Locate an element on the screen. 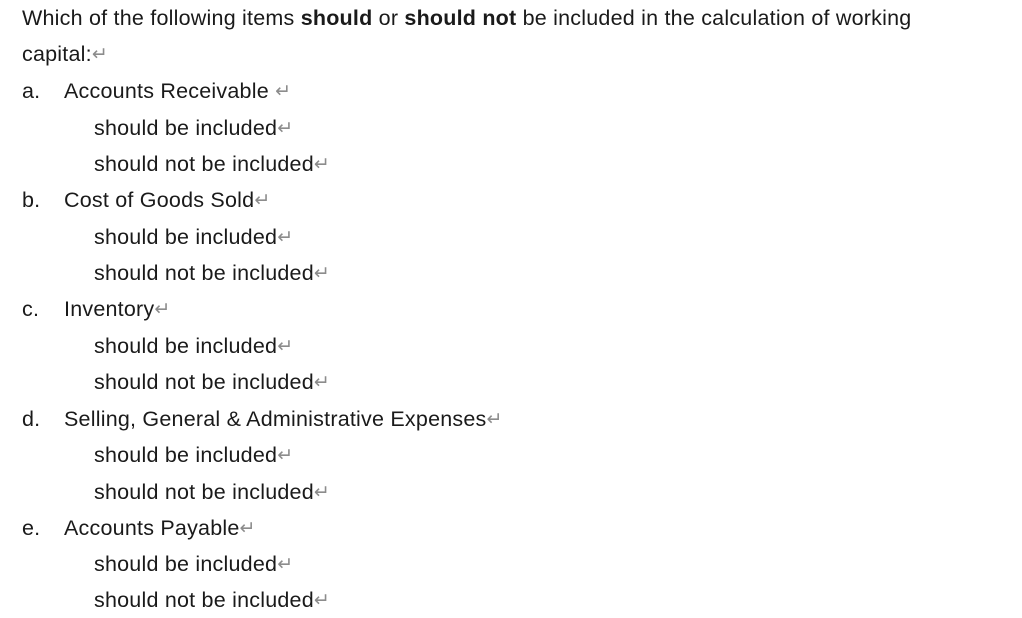  option-c-not-included: should not be included↵ is located at coordinates (511, 382).